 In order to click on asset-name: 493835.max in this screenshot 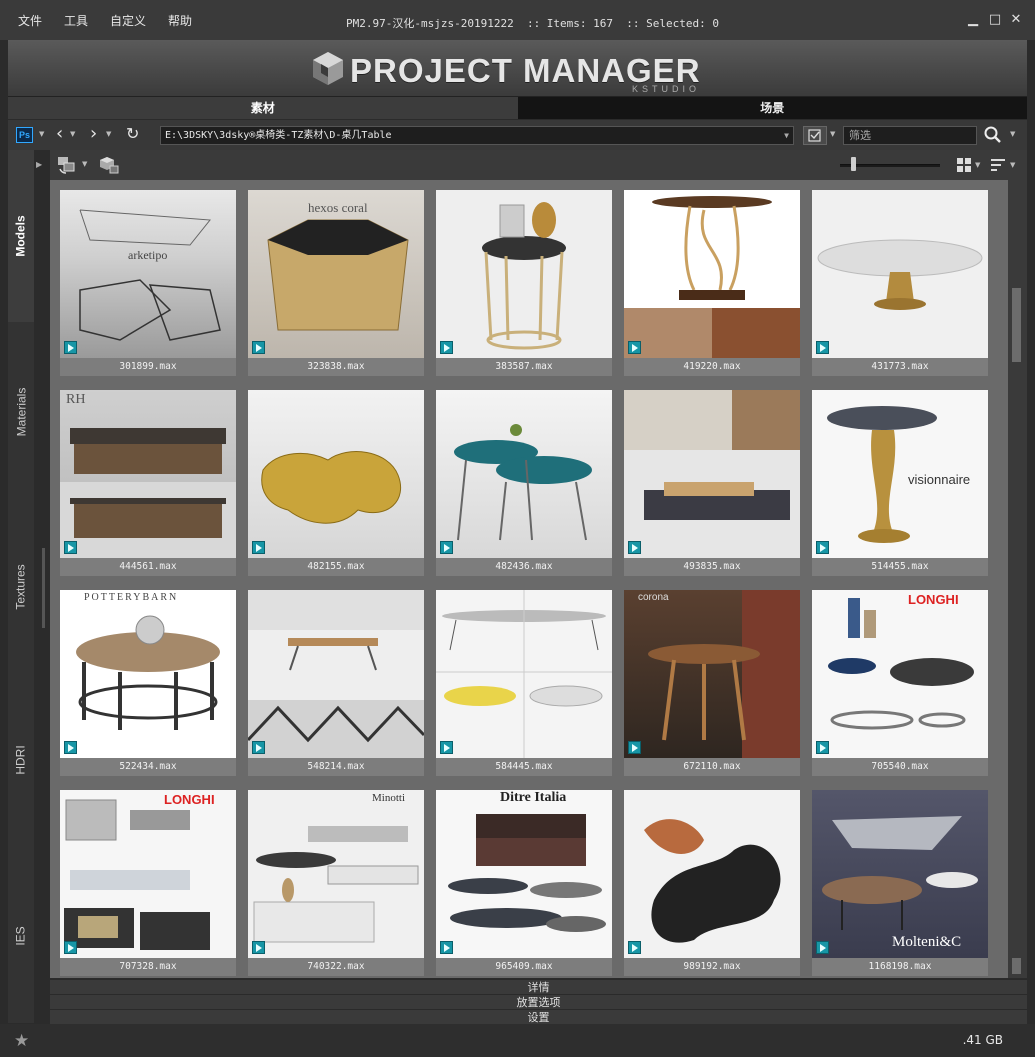, I will do `click(712, 567)`.